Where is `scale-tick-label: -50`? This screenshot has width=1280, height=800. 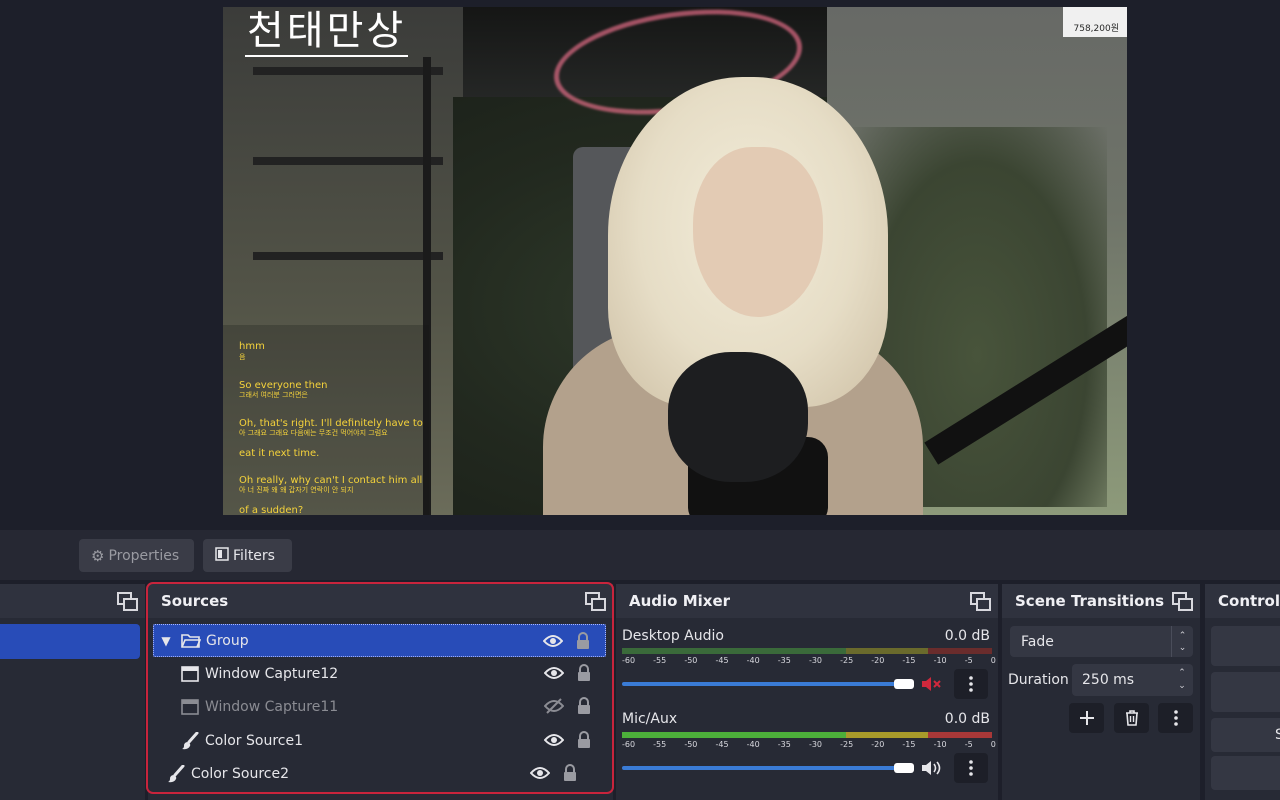 scale-tick-label: -50 is located at coordinates (691, 660).